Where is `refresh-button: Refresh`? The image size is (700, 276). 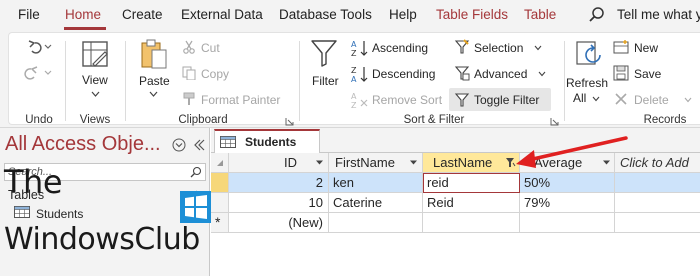
refresh-button: Refresh is located at coordinates (587, 83).